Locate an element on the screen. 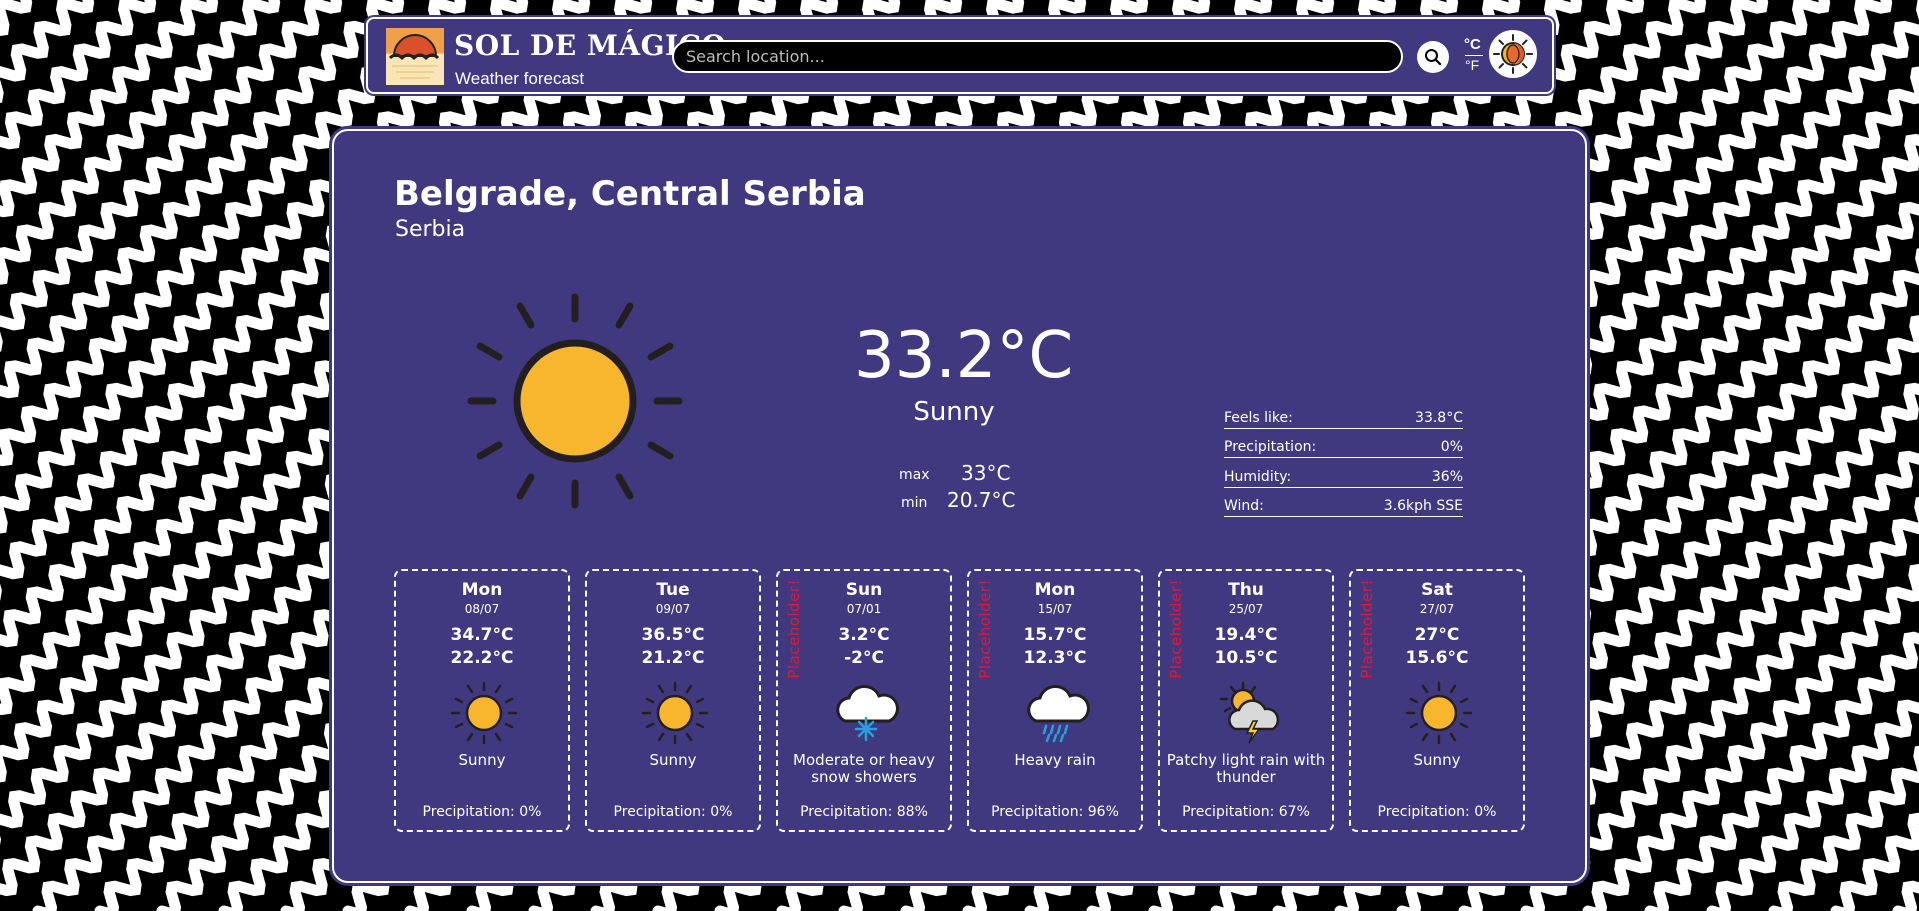  theme-toggle-button is located at coordinates (1513, 54).